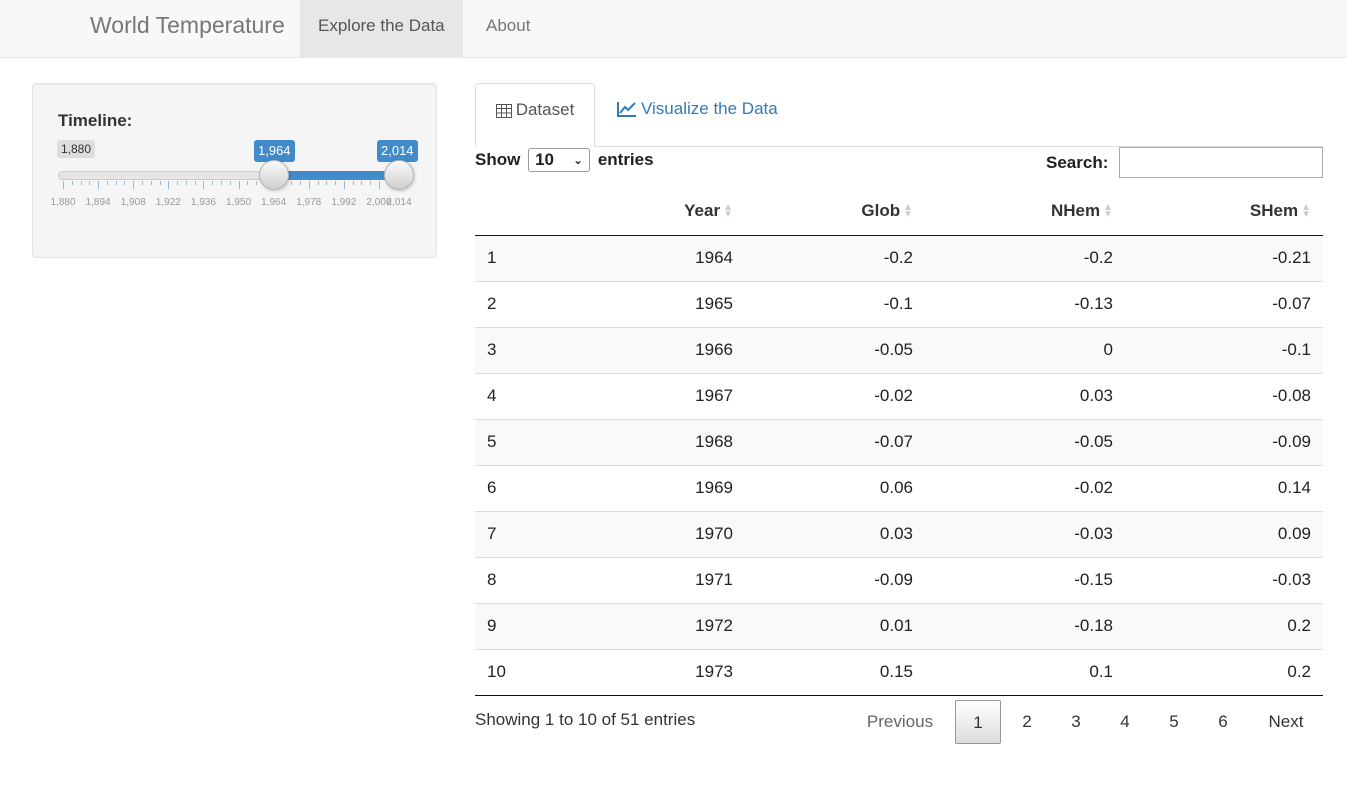  What do you see at coordinates (978, 722) in the screenshot?
I see `pagination-page-1: 1` at bounding box center [978, 722].